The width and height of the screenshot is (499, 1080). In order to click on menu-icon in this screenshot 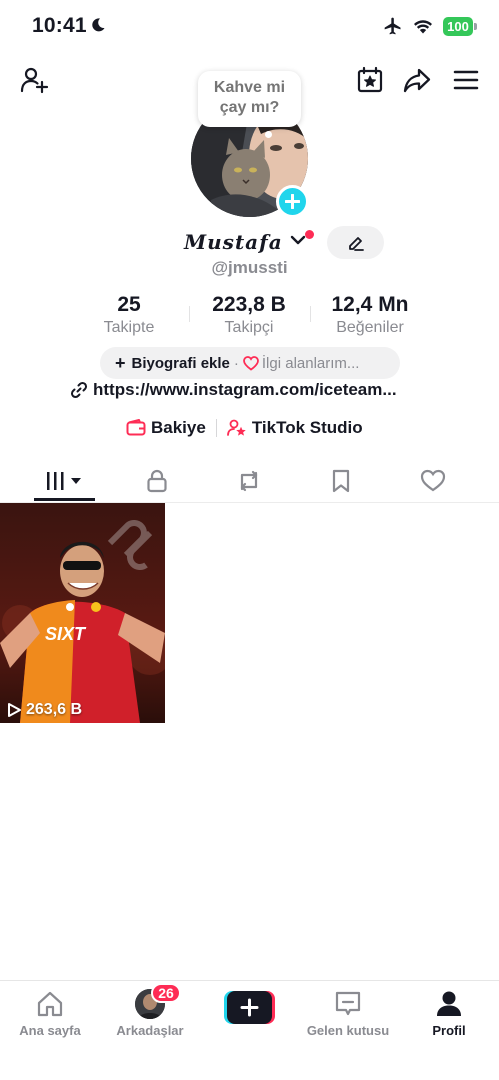, I will do `click(466, 80)`.